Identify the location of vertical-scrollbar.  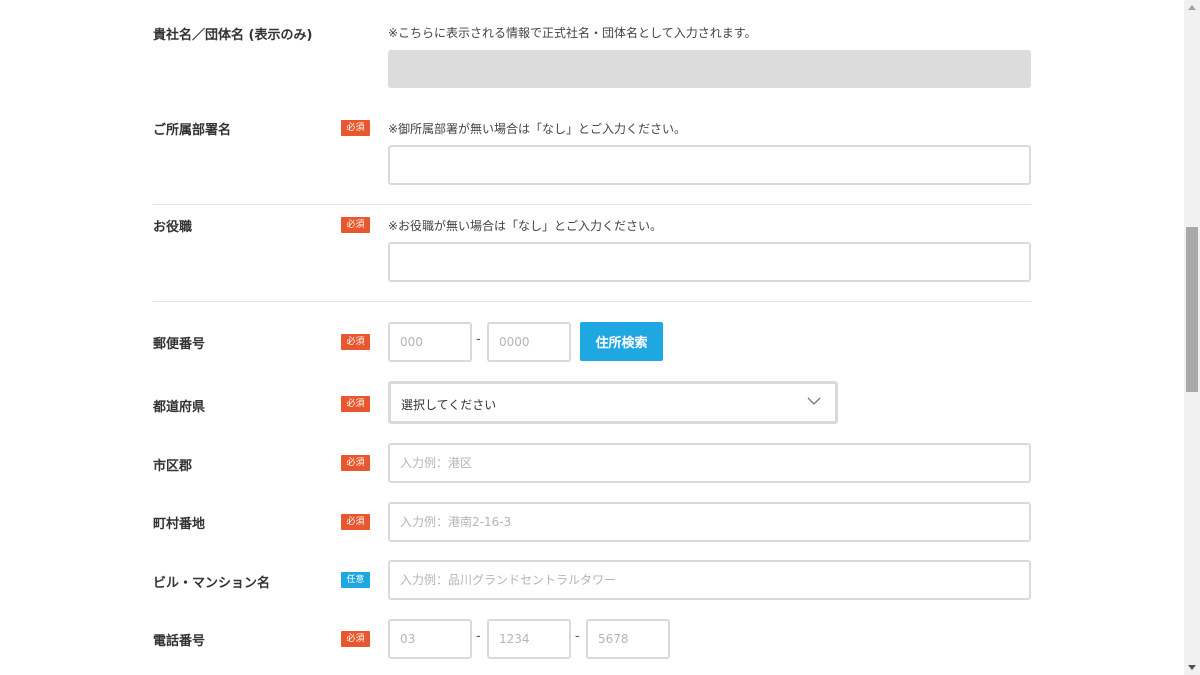
(1192, 337).